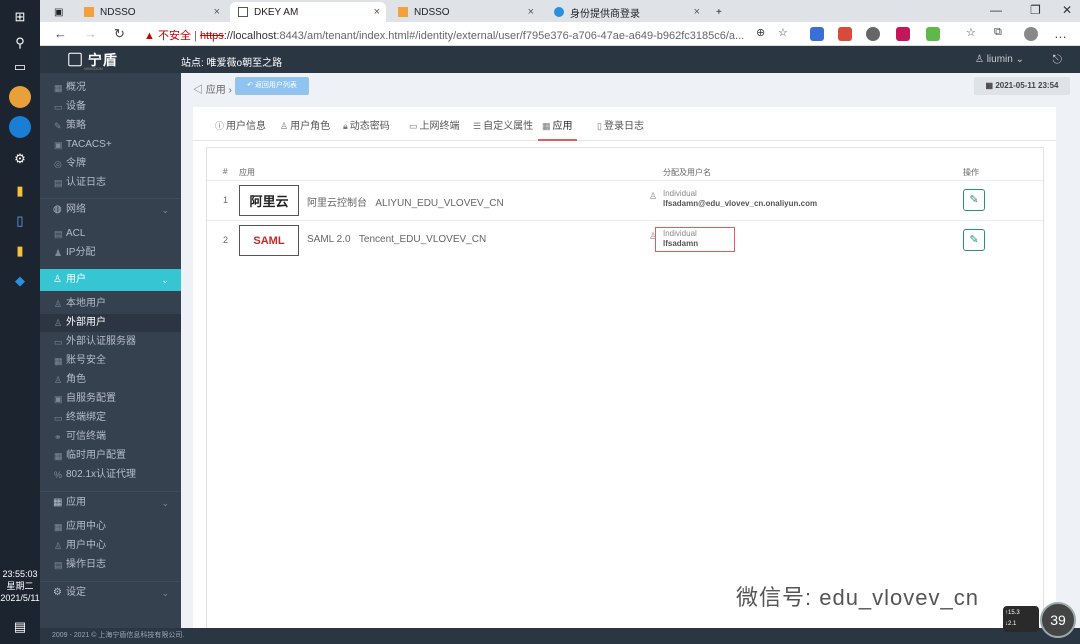 This screenshot has height=644, width=1080. What do you see at coordinates (1058, 620) in the screenshot?
I see `cpu-usage-indicator: 39` at bounding box center [1058, 620].